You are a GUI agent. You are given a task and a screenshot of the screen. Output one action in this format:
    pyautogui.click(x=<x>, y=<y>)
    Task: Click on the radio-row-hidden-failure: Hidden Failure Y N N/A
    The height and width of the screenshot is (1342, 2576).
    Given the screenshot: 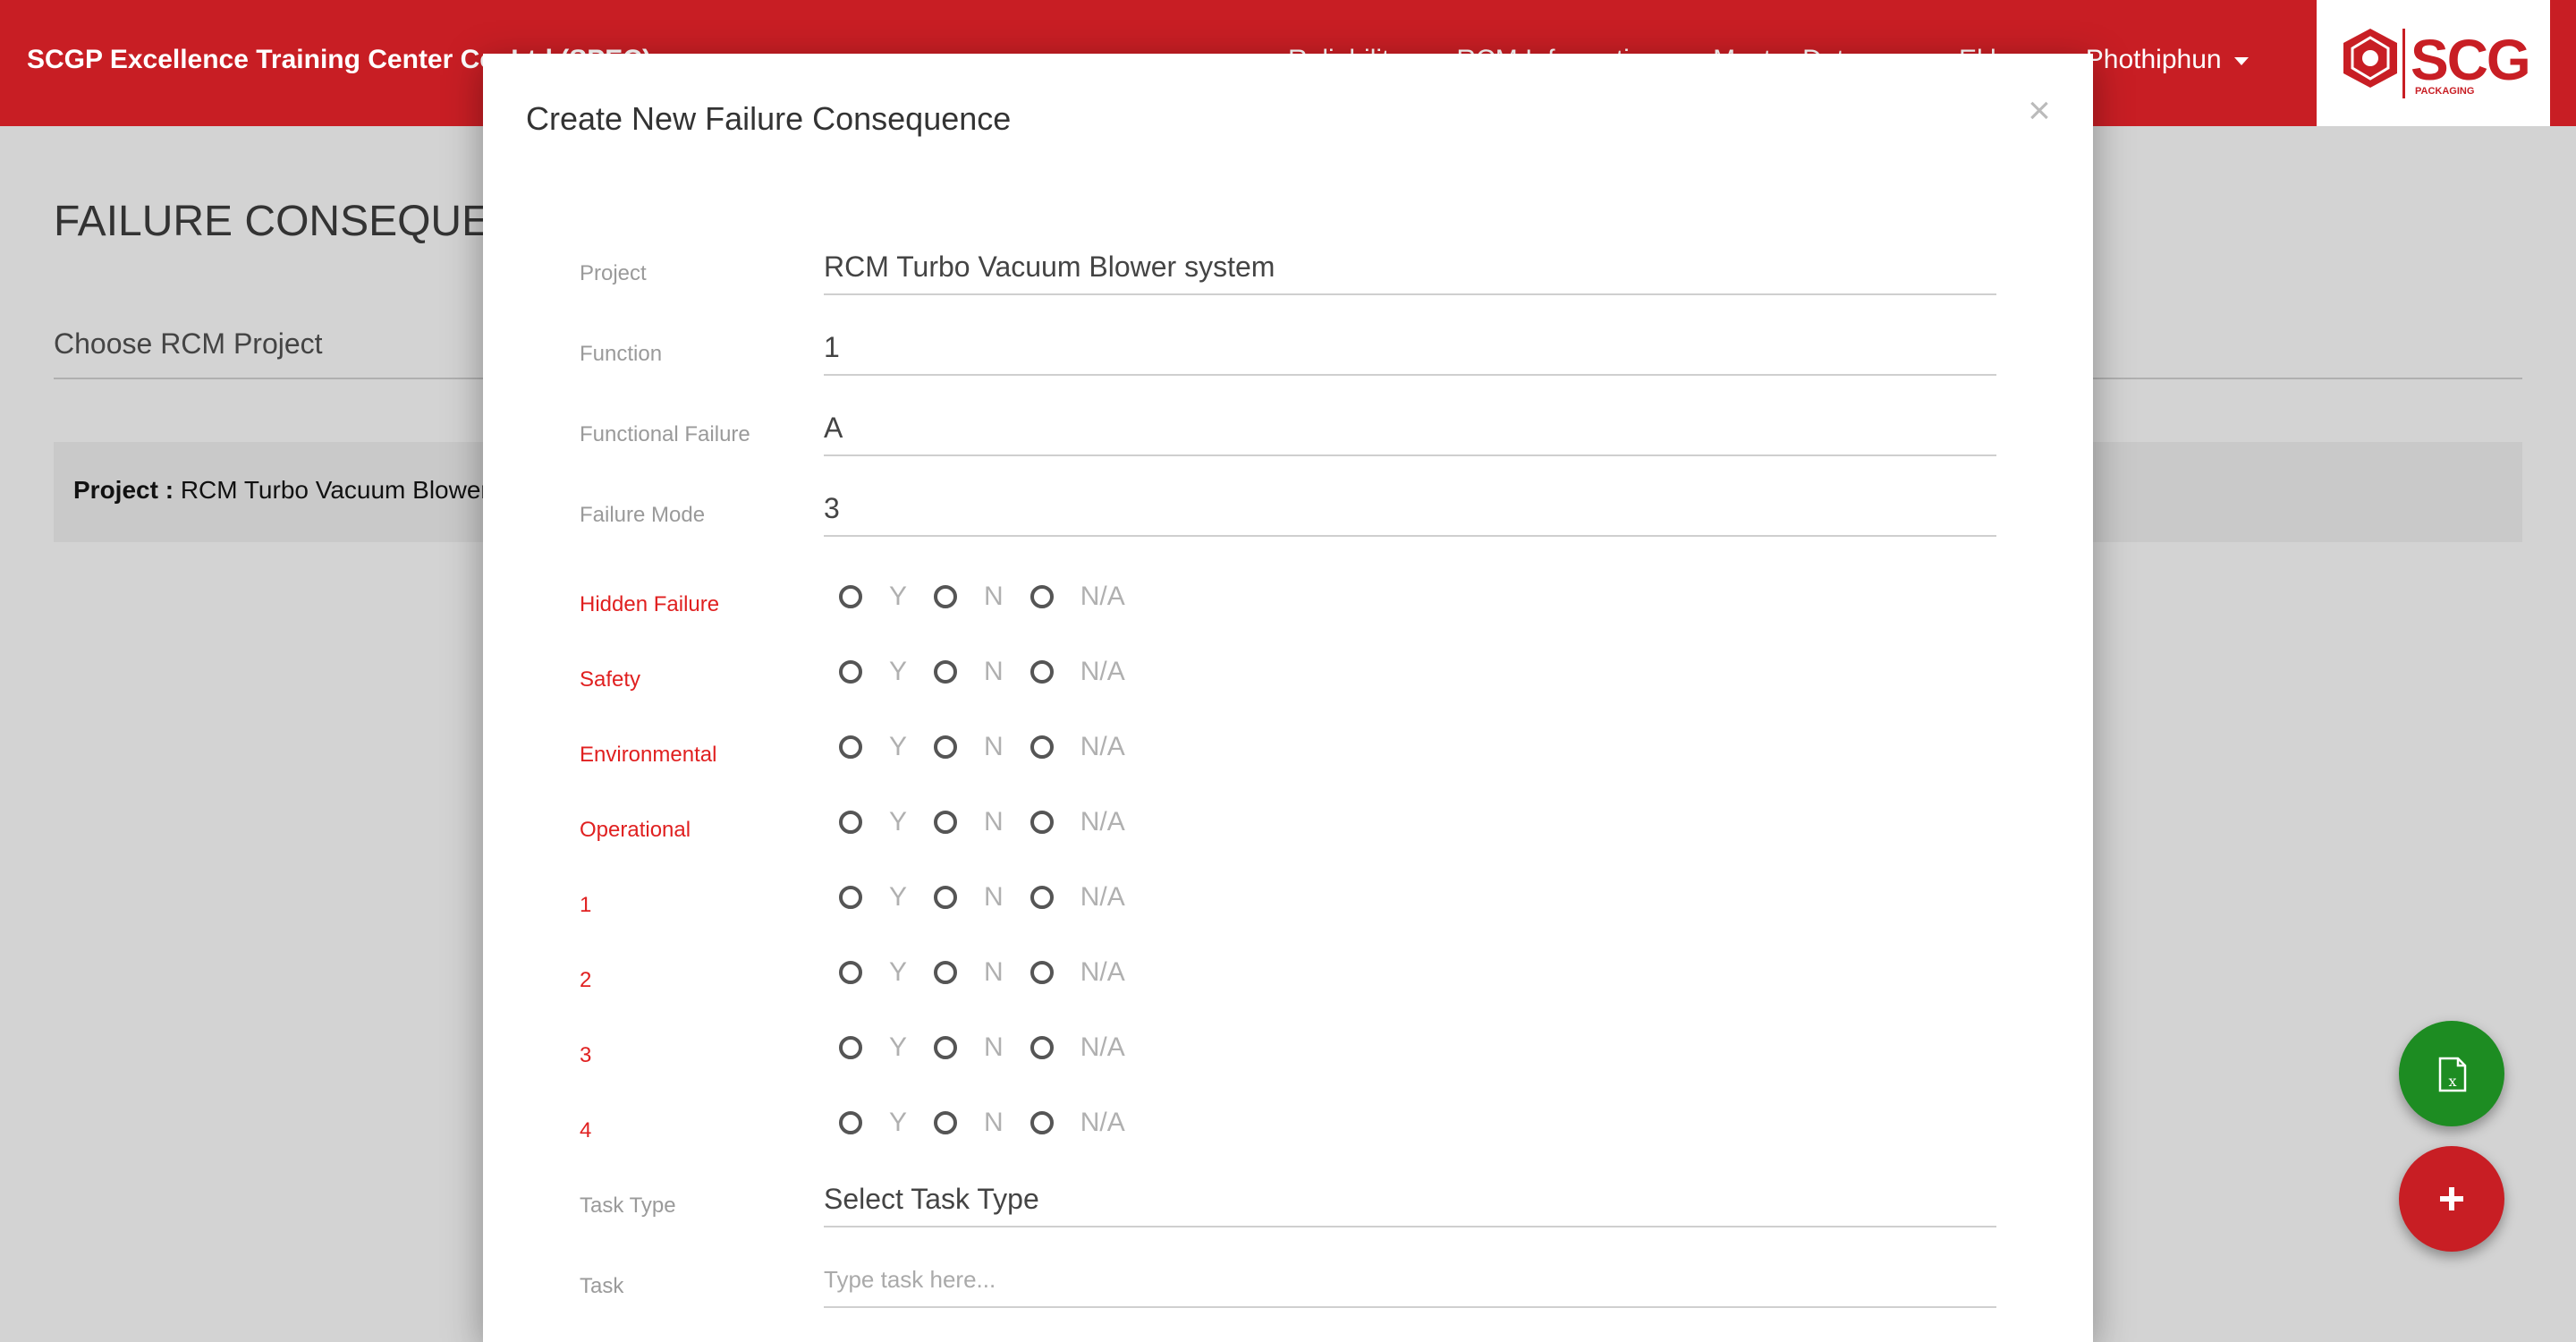 What is the action you would take?
    pyautogui.click(x=1288, y=603)
    